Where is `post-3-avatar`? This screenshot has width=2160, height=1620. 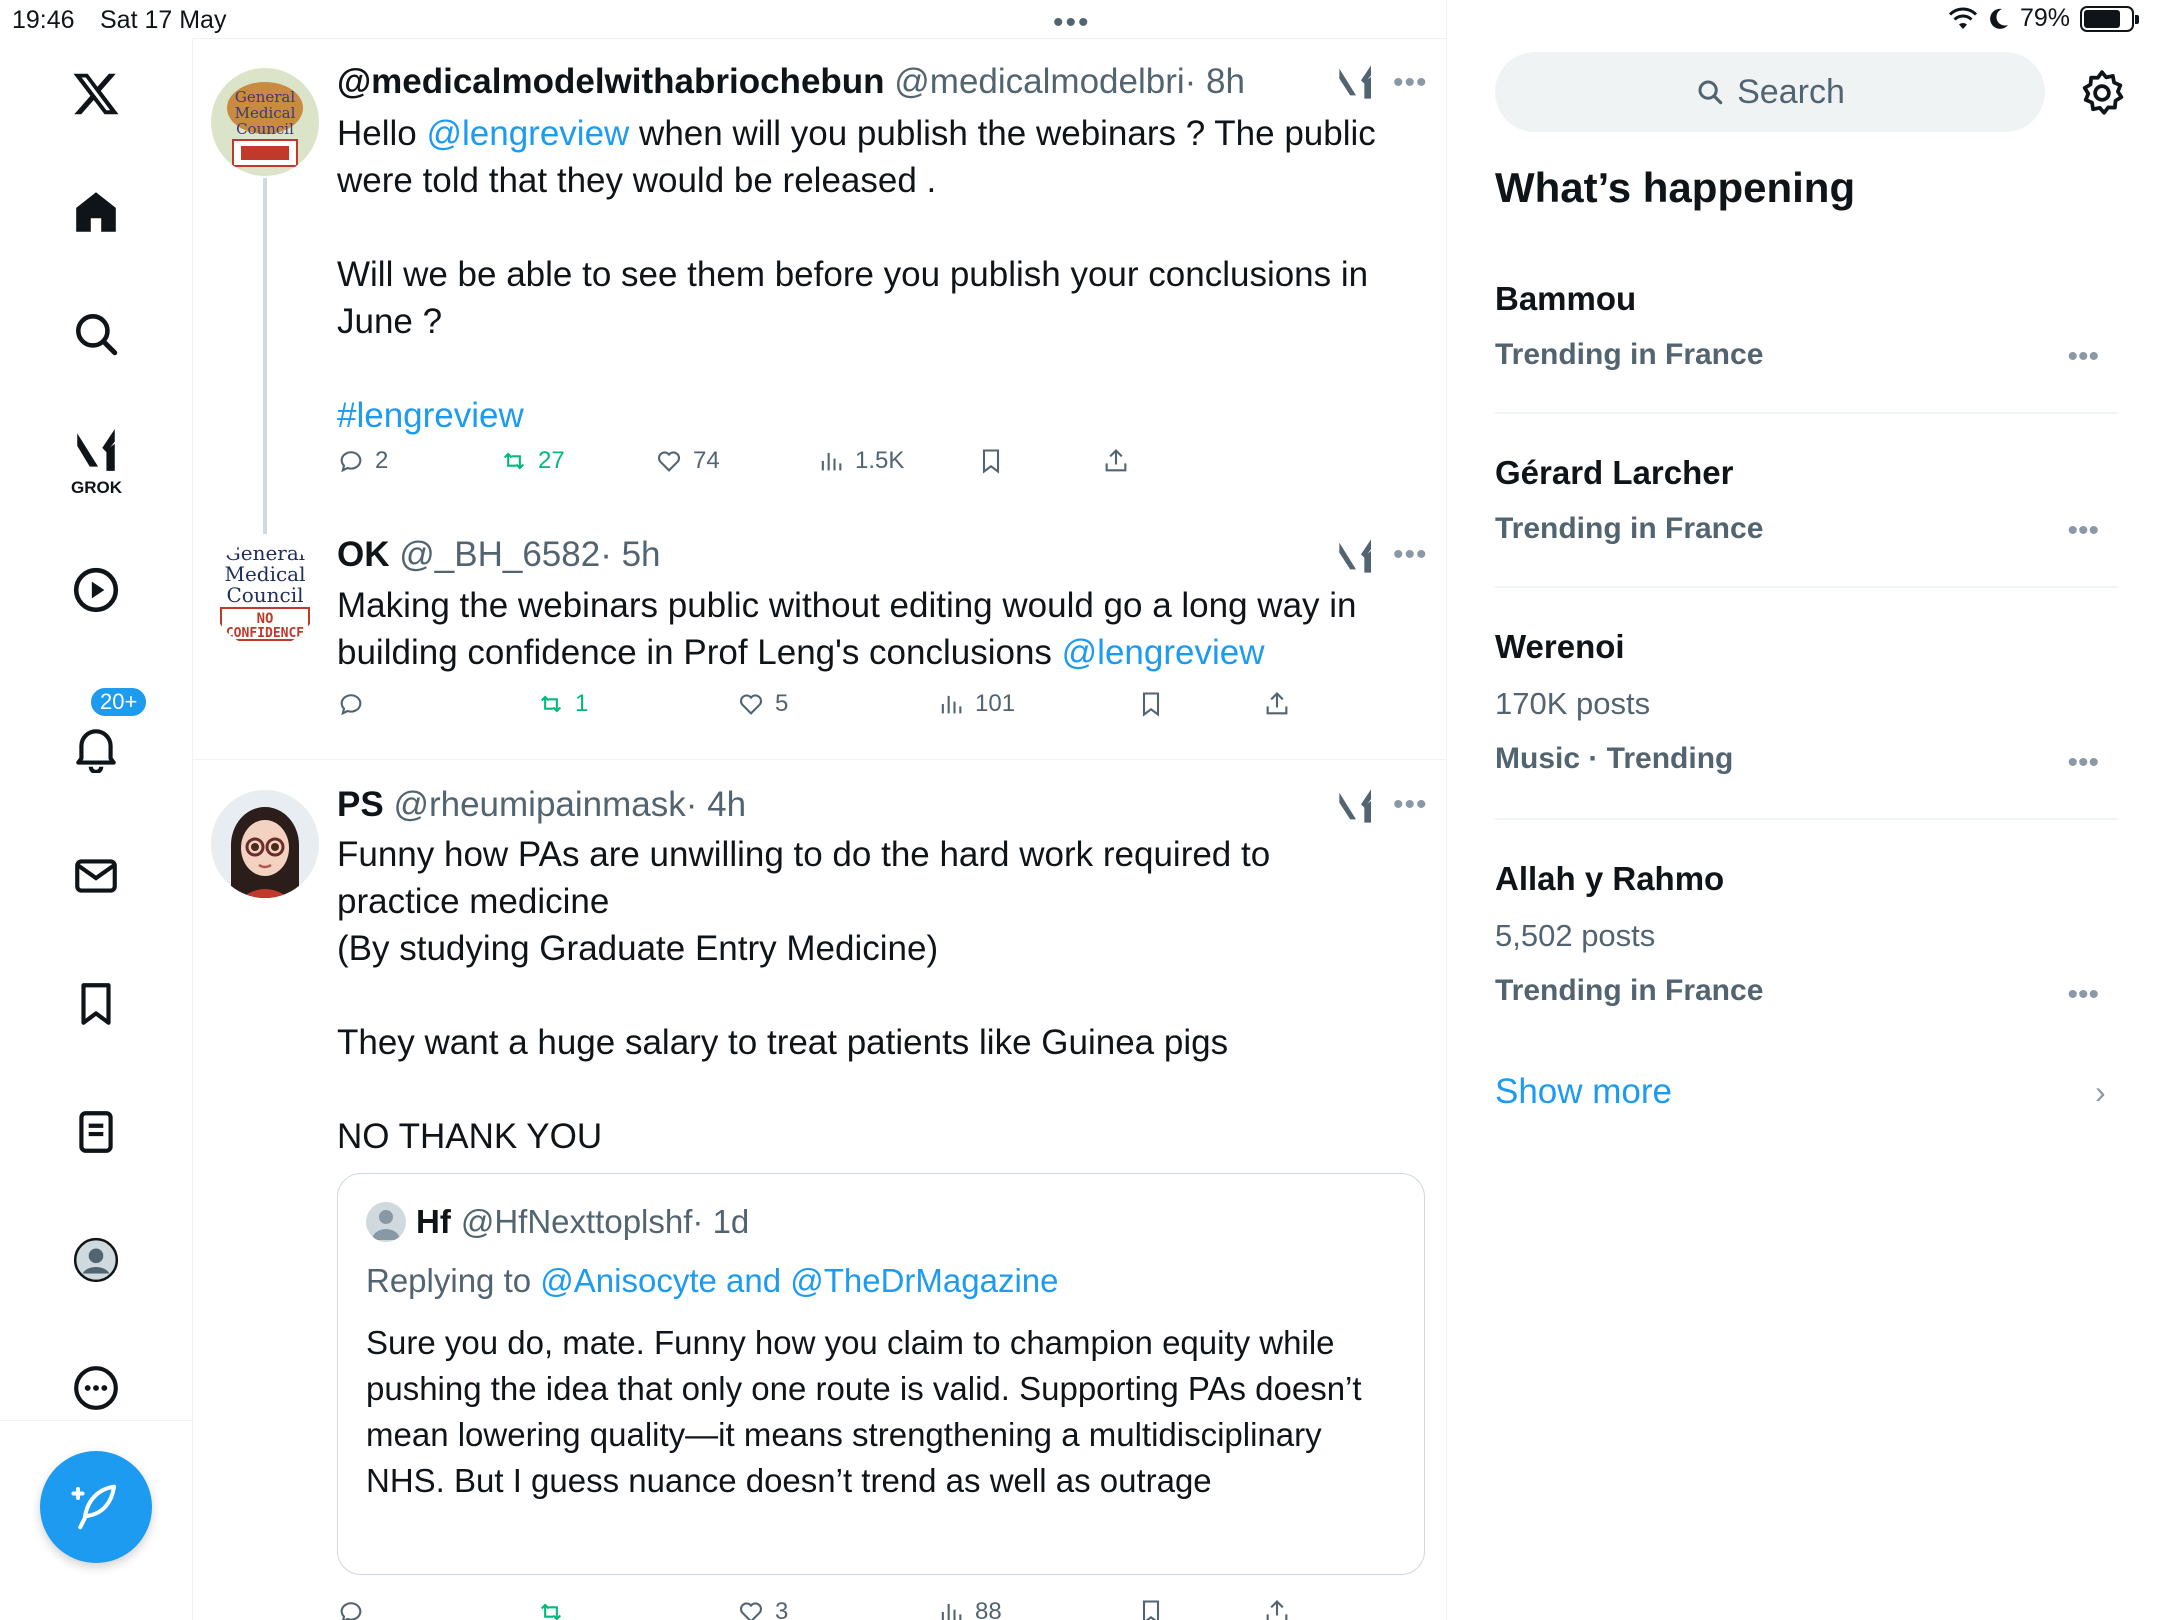 post-3-avatar is located at coordinates (265, 844).